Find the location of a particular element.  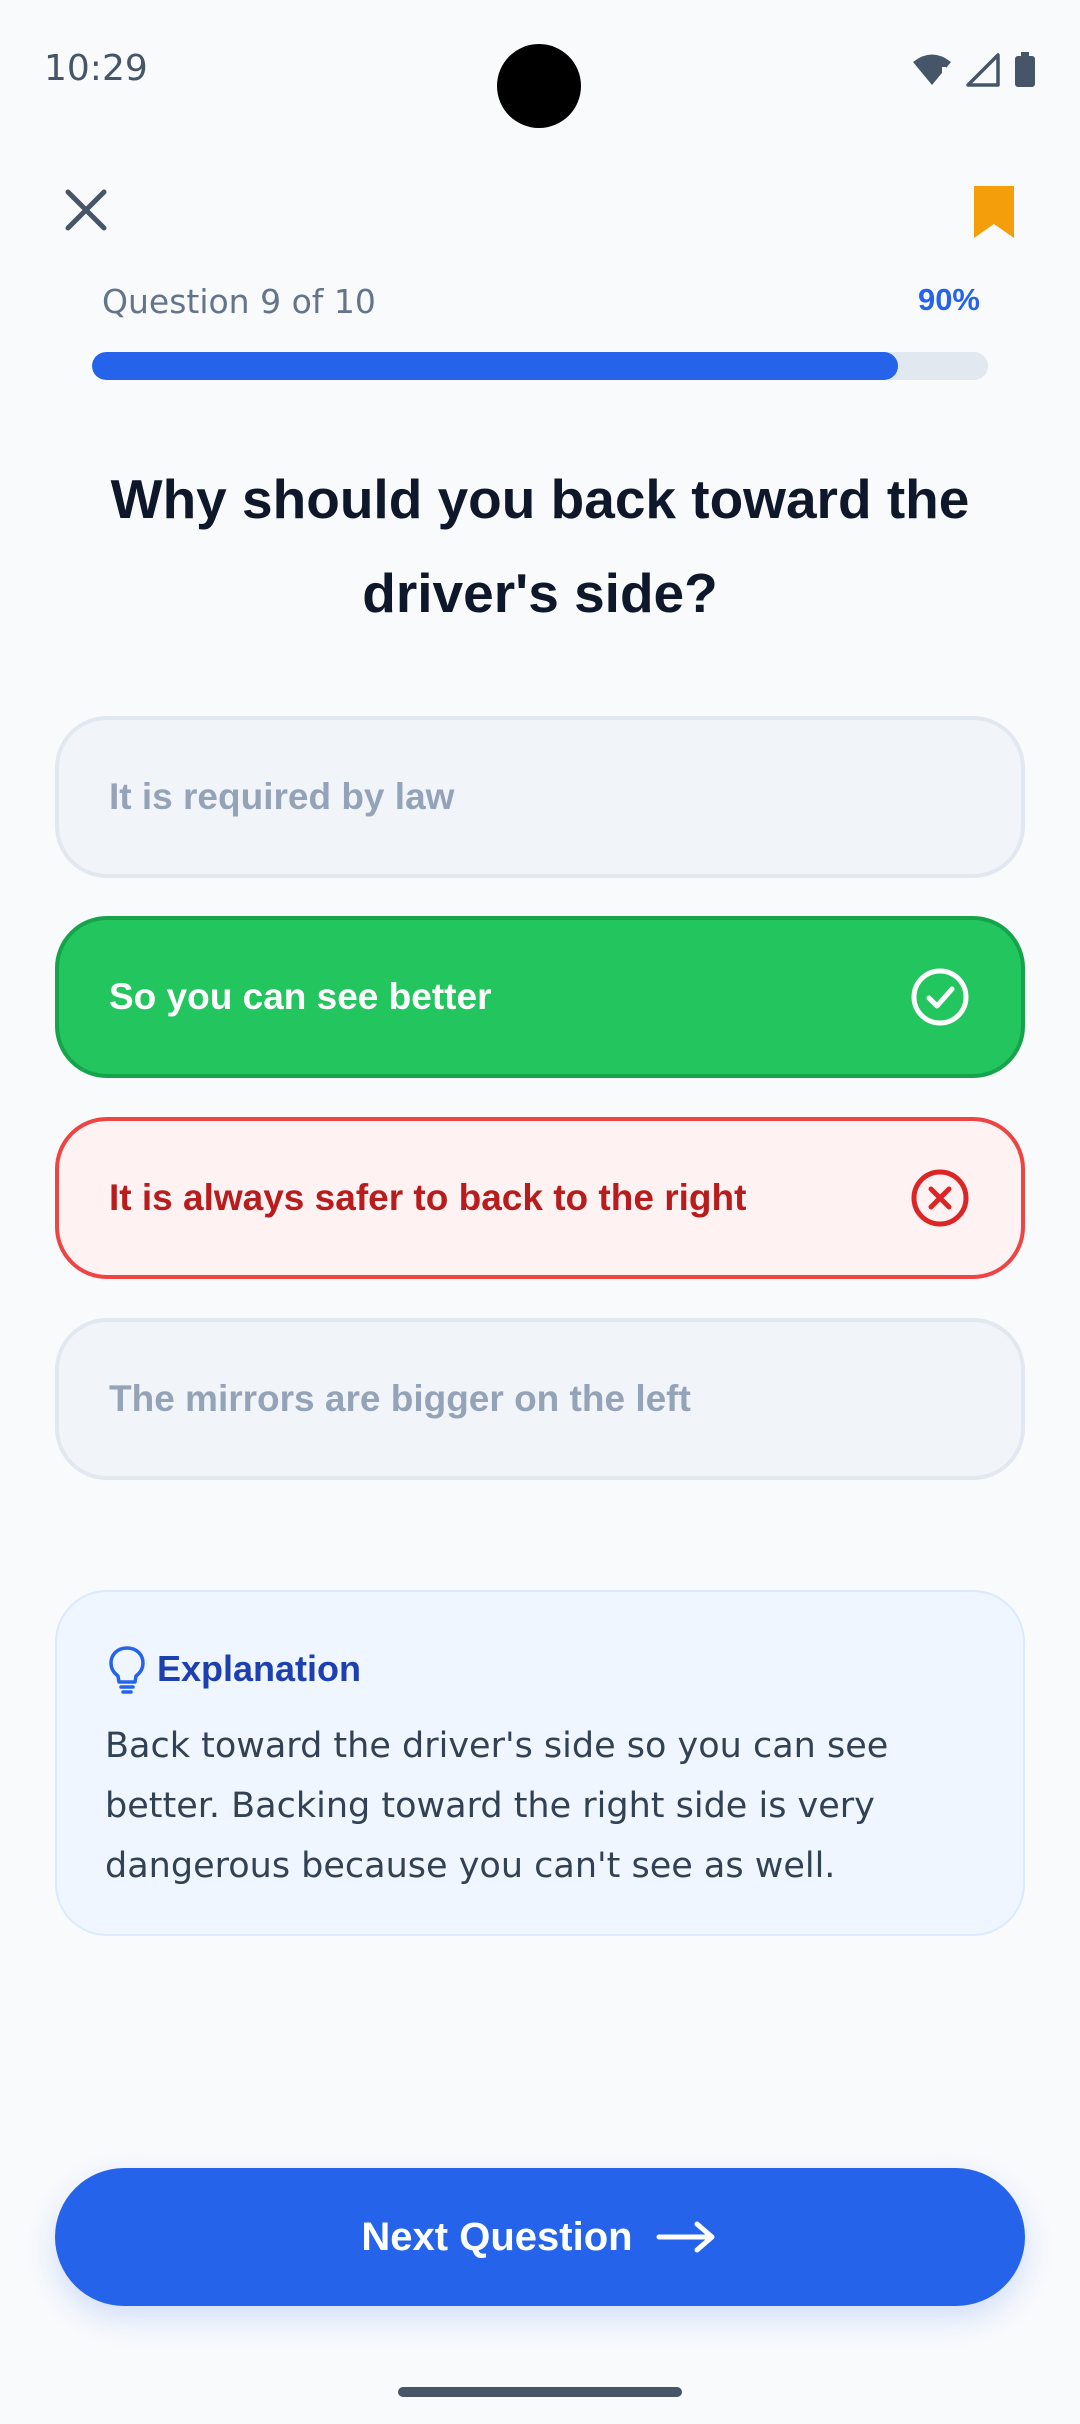

home-indicator is located at coordinates (540, 2392).